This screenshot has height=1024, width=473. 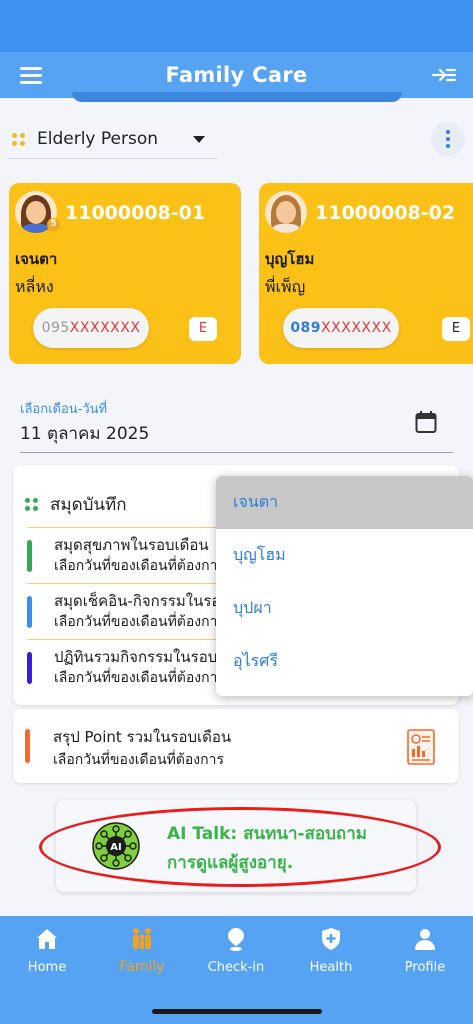 What do you see at coordinates (344, 661) in the screenshot?
I see `dropdown-option: อุไรศรี` at bounding box center [344, 661].